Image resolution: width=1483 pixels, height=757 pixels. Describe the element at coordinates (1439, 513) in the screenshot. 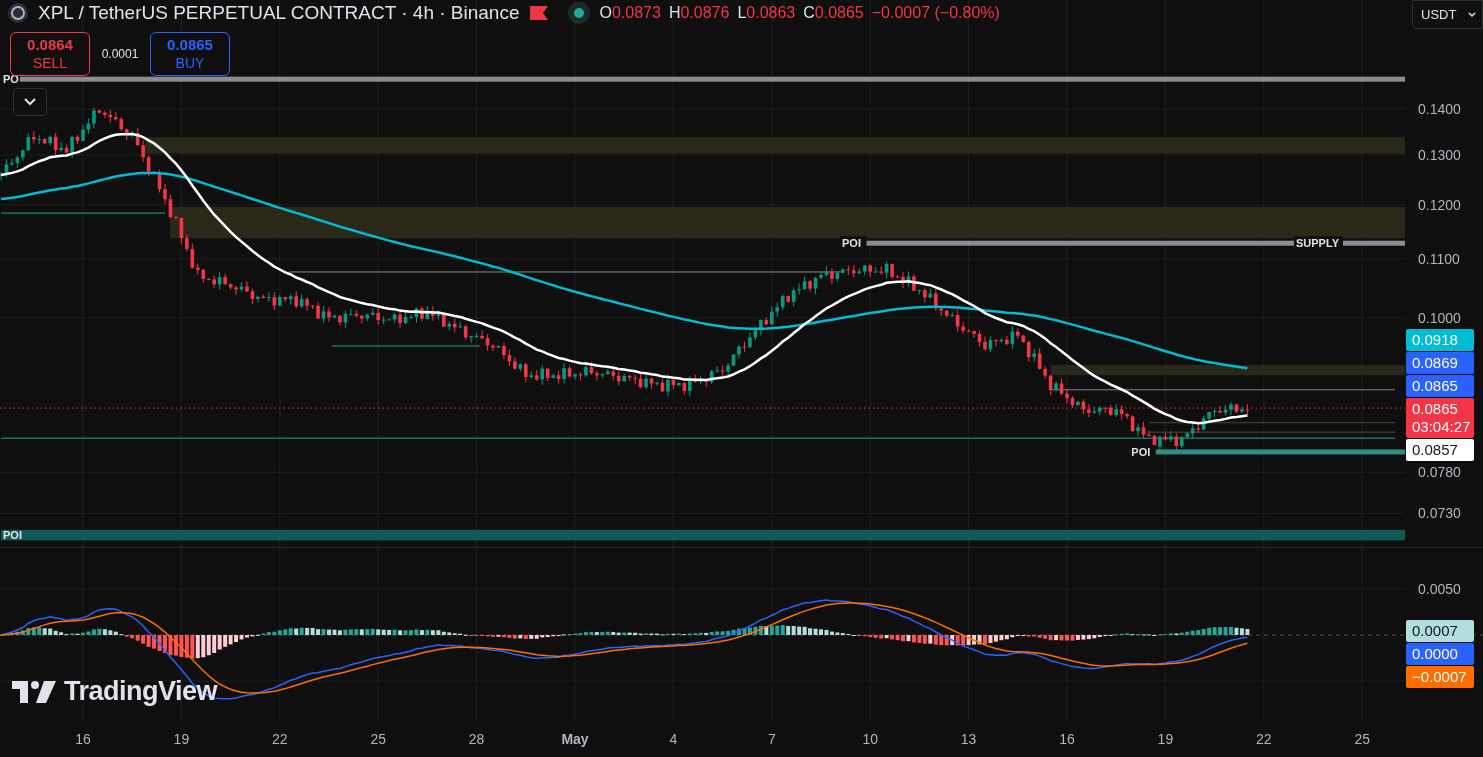

I see `price-axis-label: 0.0730` at that location.